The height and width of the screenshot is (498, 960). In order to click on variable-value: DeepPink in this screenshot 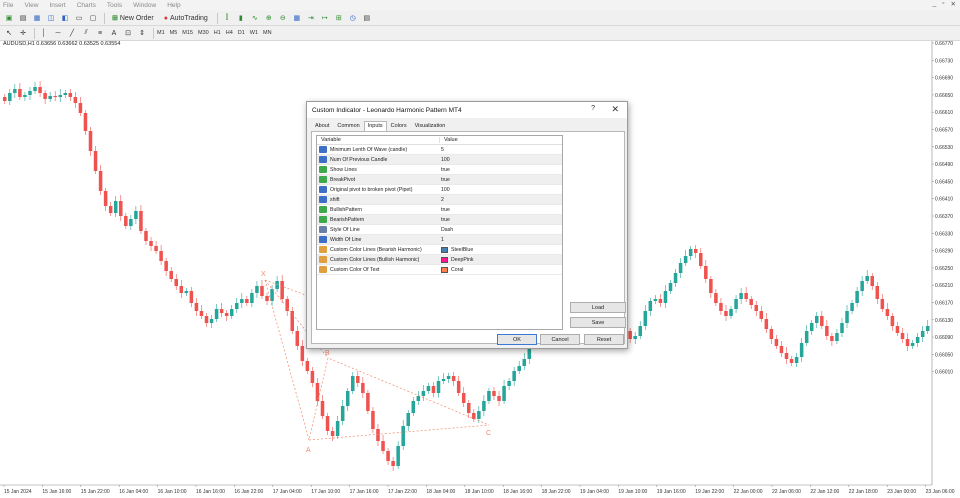, I will do `click(462, 259)`.